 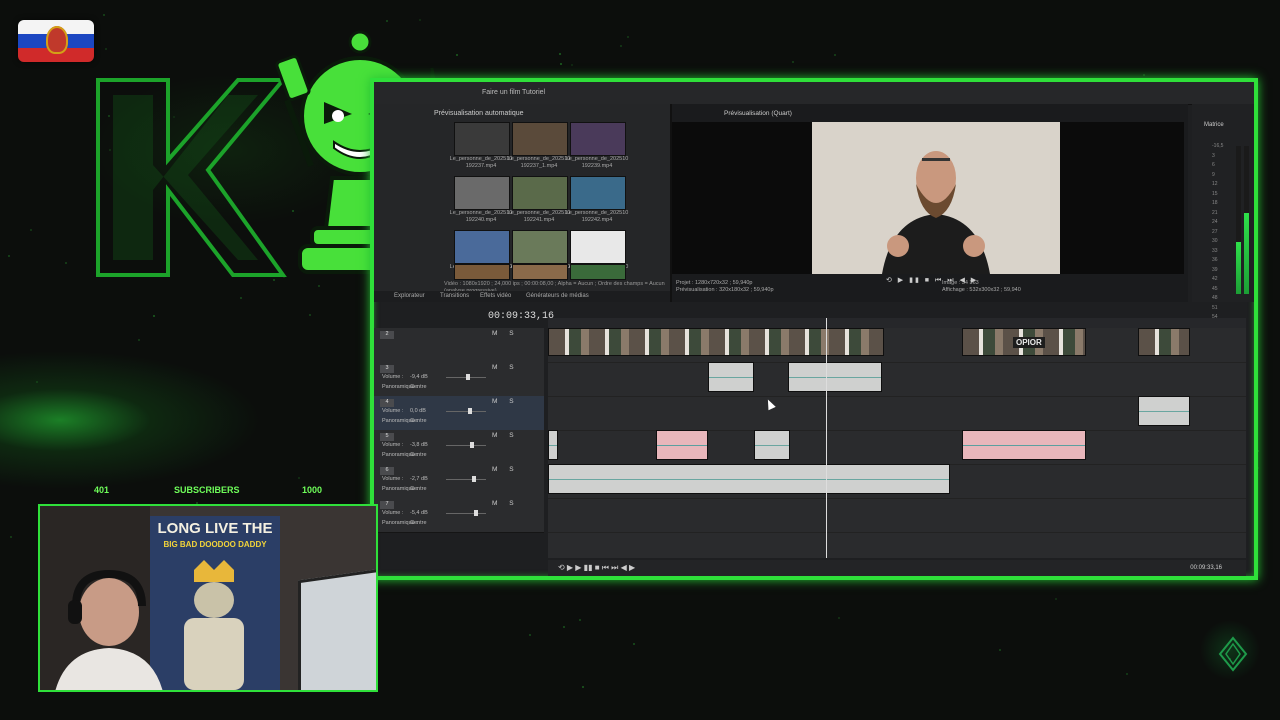 What do you see at coordinates (459, 481) in the screenshot?
I see `track-header: 6M S Volume : -2,7 dB Panoramique : Centre` at bounding box center [459, 481].